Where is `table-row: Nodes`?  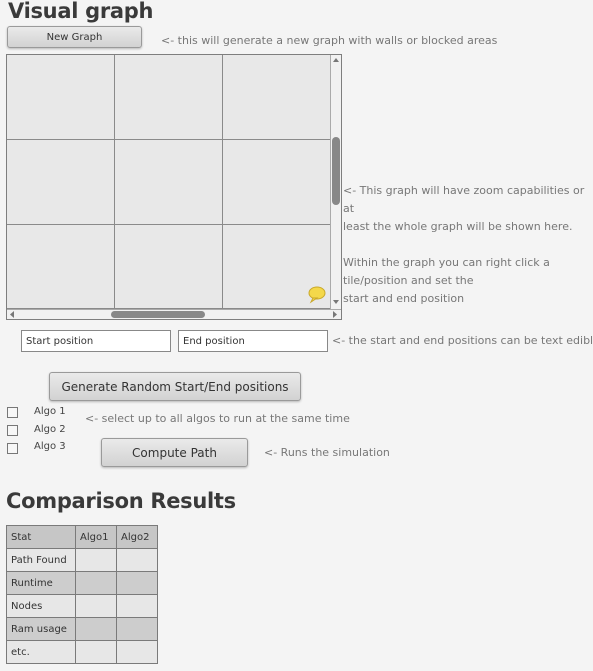 table-row: Nodes is located at coordinates (82, 606).